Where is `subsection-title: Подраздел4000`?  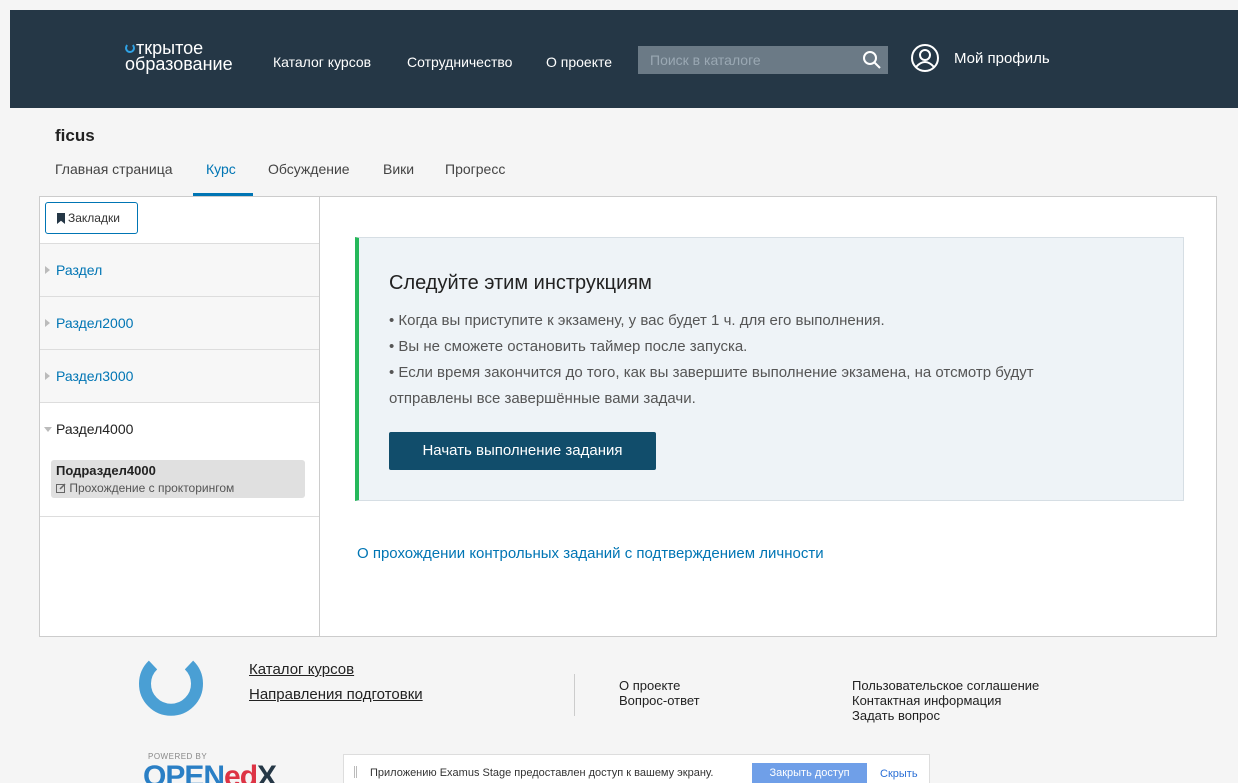
subsection-title: Подраздел4000 is located at coordinates (106, 470).